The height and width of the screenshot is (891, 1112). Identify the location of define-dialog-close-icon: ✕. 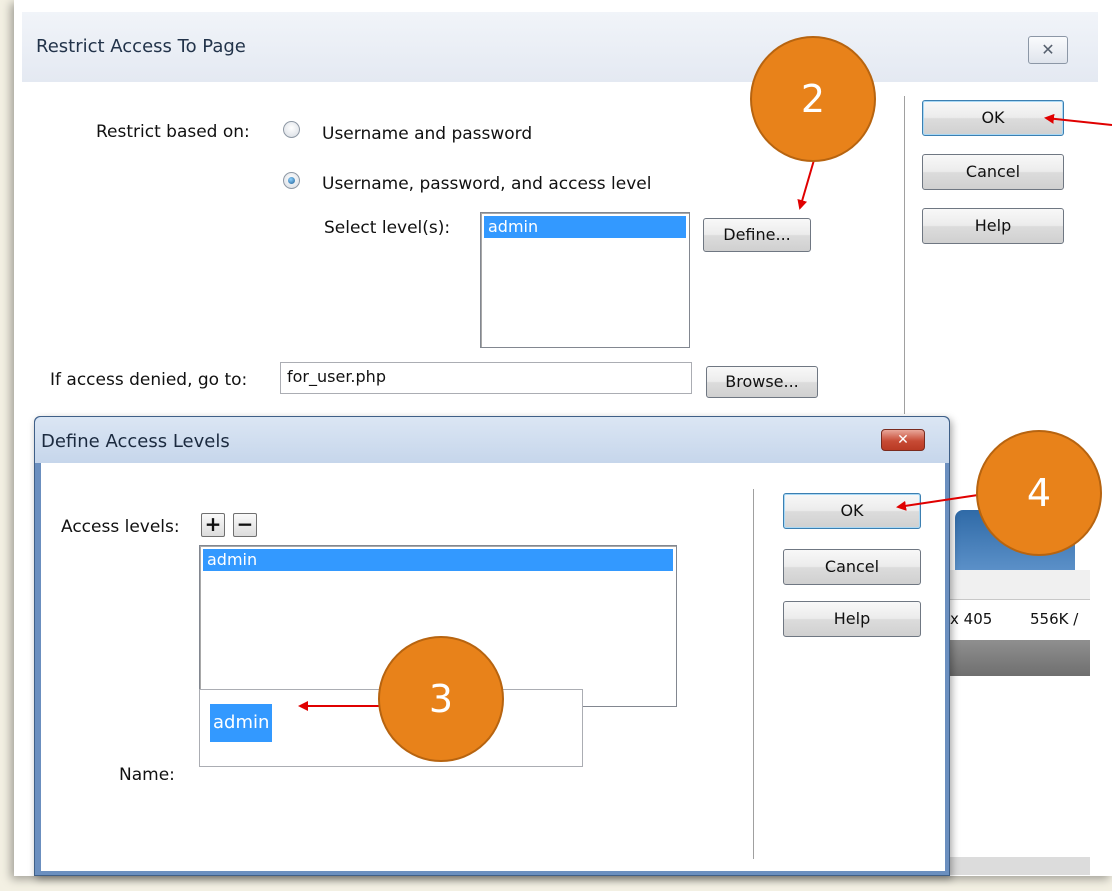
(903, 440).